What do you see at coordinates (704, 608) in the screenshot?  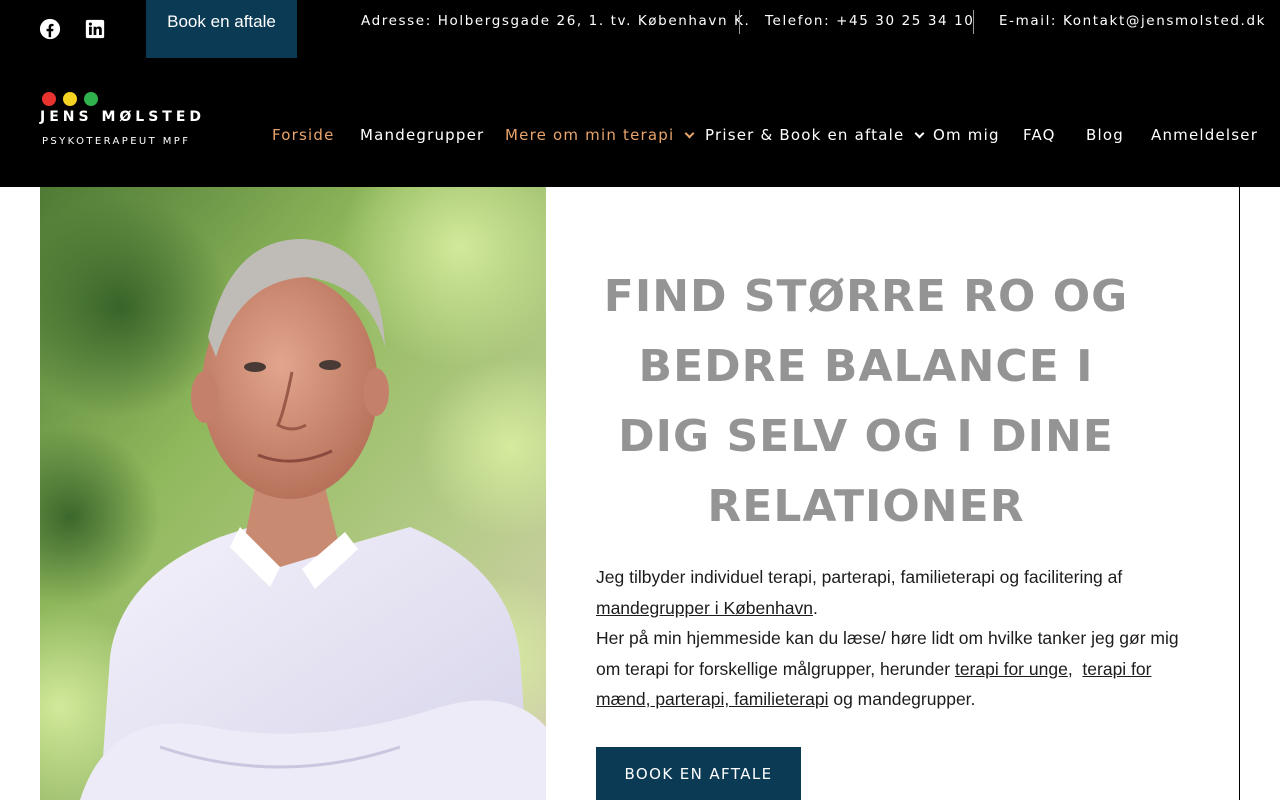 I see `mandegrupper-link: mandegrupper i København` at bounding box center [704, 608].